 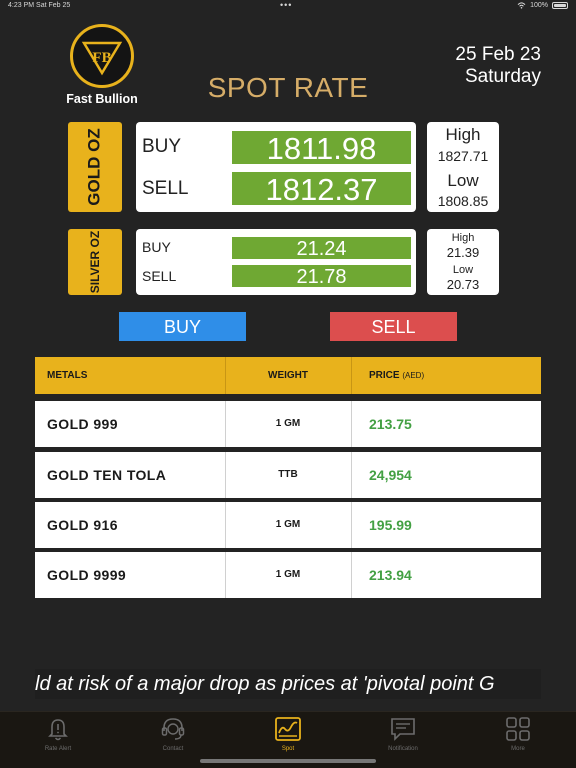 What do you see at coordinates (182, 326) in the screenshot?
I see `buy-button: BUY` at bounding box center [182, 326].